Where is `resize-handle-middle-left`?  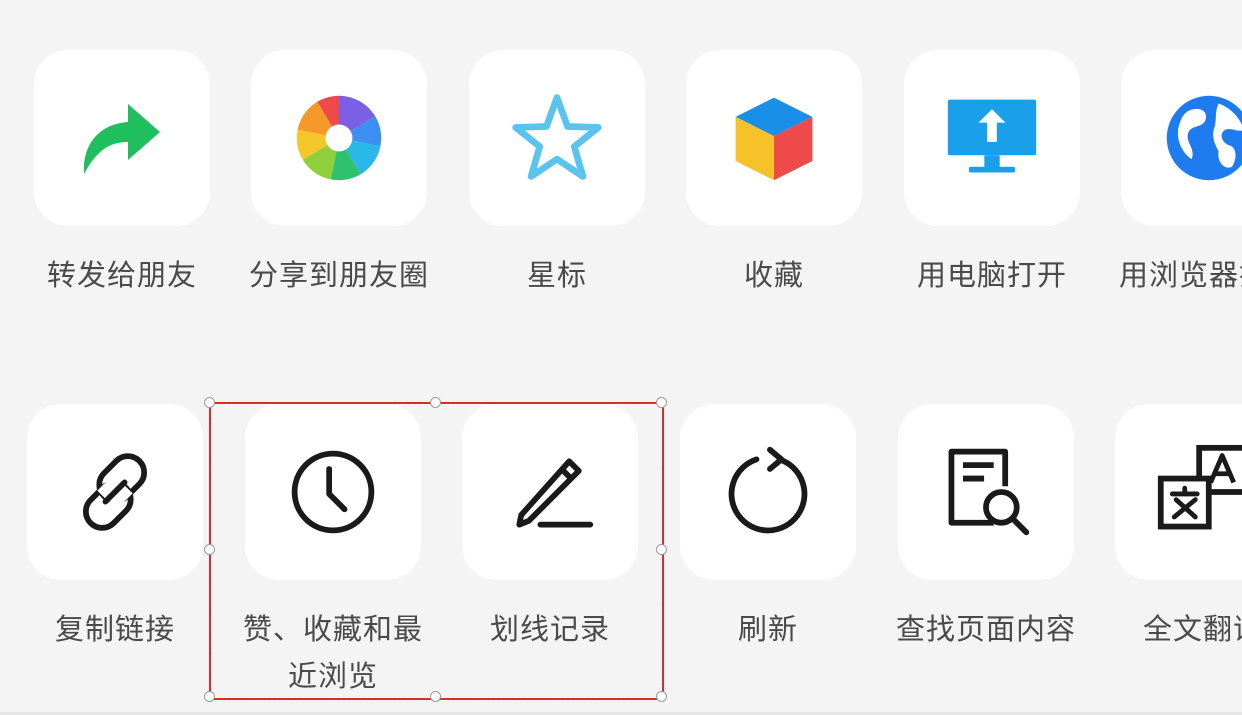
resize-handle-middle-left is located at coordinates (209, 549).